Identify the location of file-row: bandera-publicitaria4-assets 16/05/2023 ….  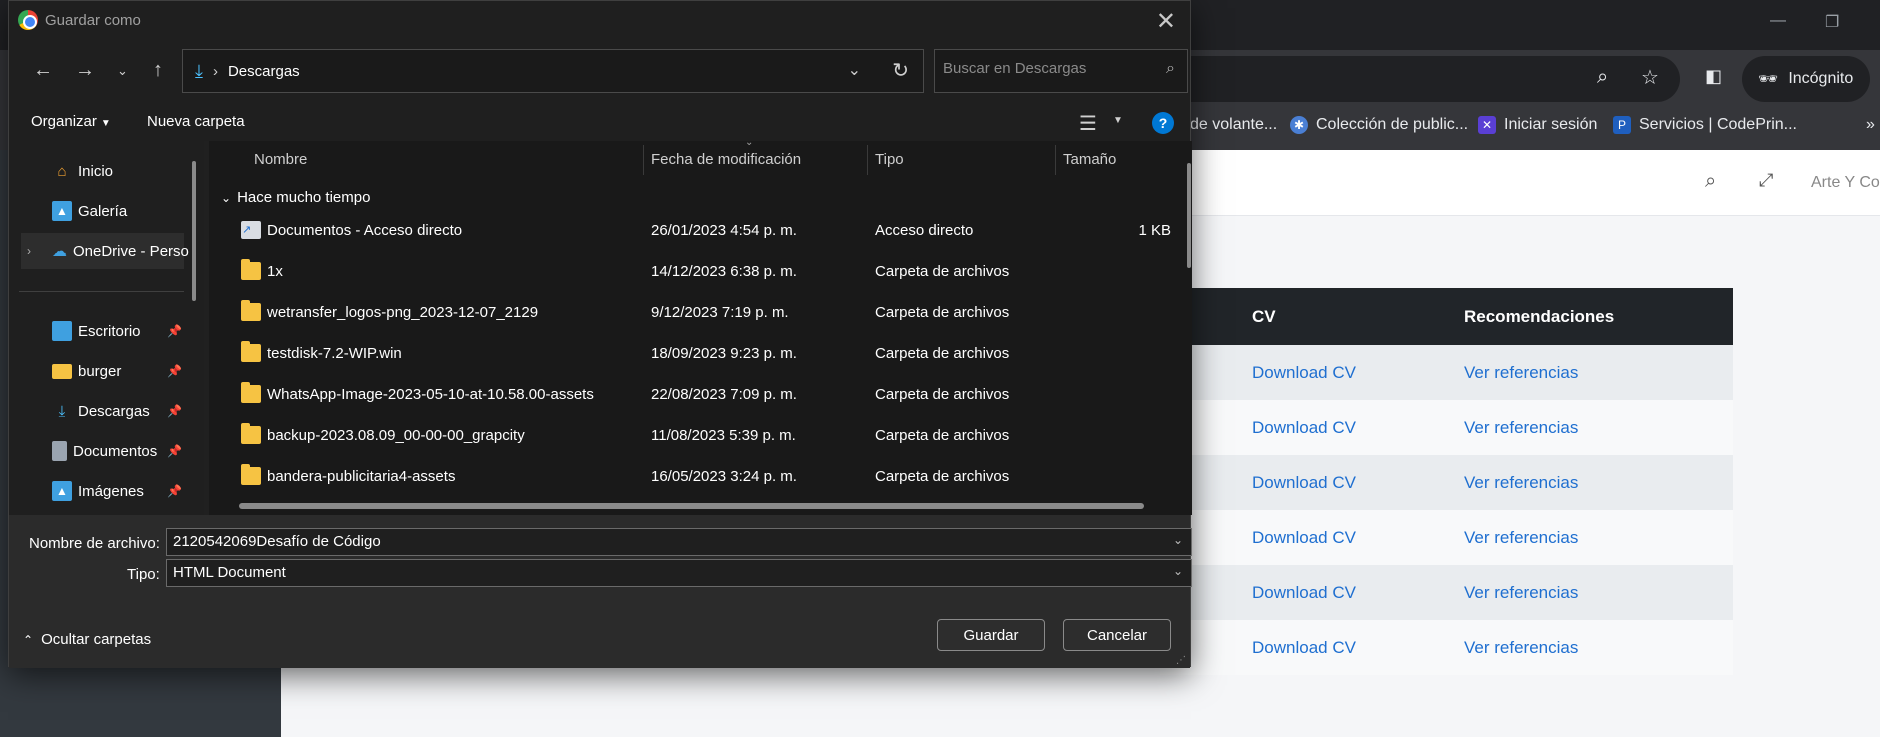
(689, 477).